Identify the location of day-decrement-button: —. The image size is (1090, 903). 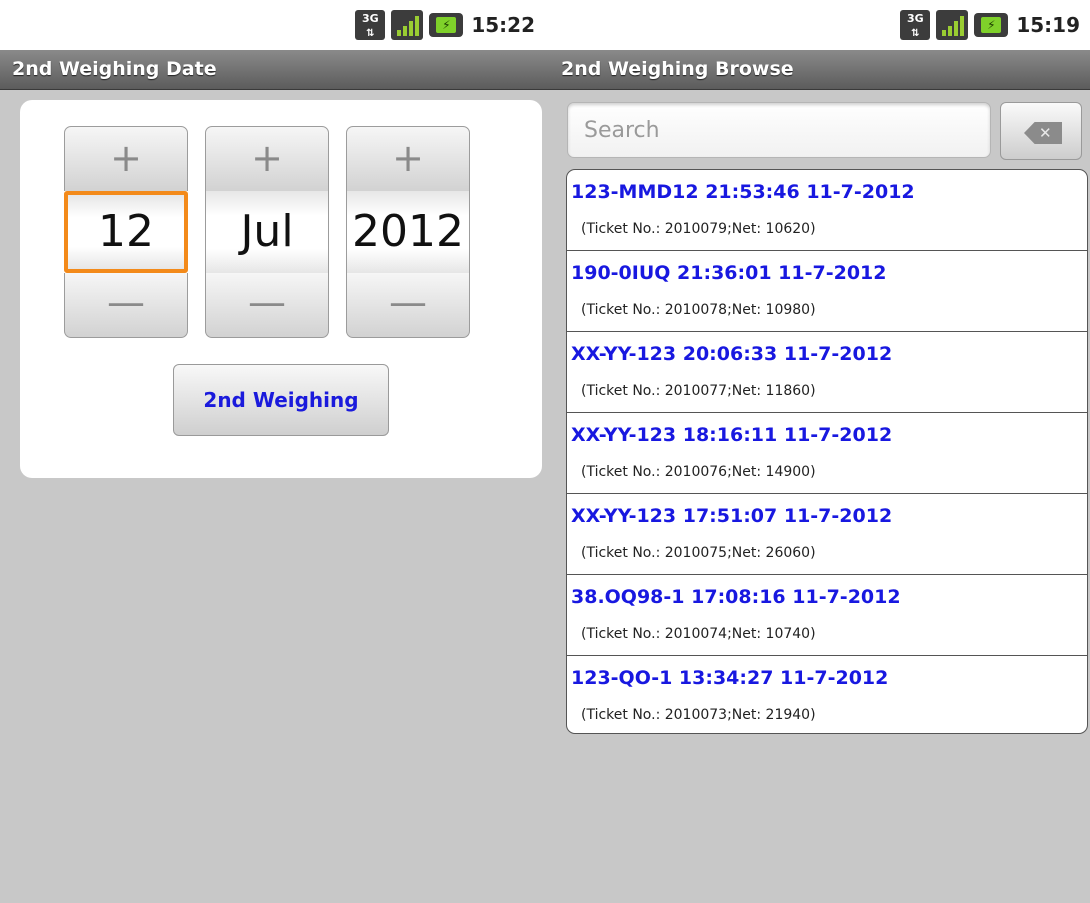
(126, 305).